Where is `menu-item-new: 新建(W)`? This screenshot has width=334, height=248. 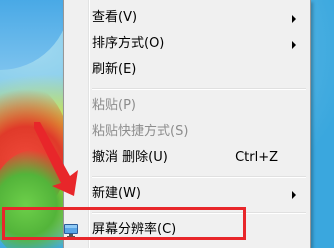
menu-item-new: 新建(W) is located at coordinates (187, 194).